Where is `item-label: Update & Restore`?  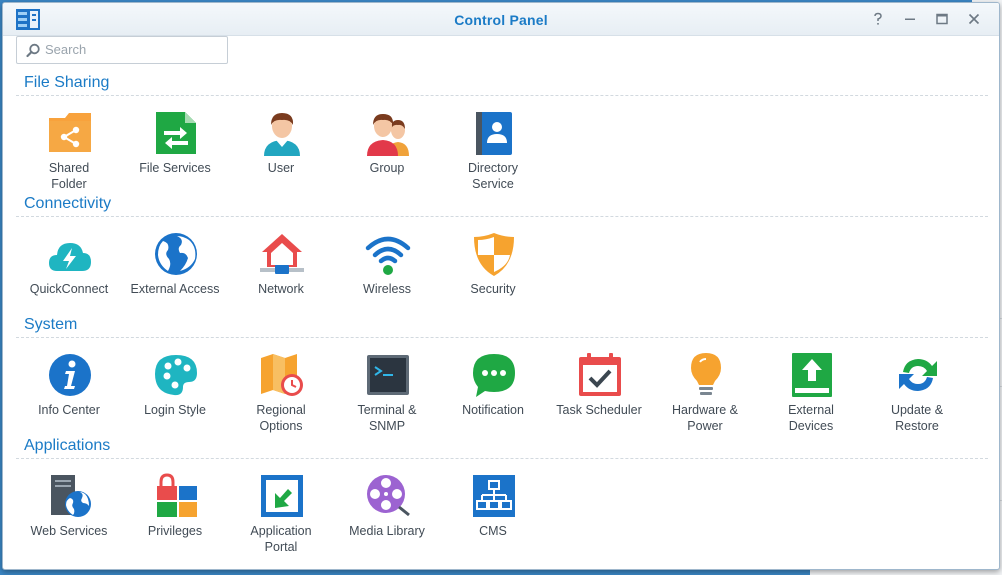
item-label: Update & Restore is located at coordinates (917, 418).